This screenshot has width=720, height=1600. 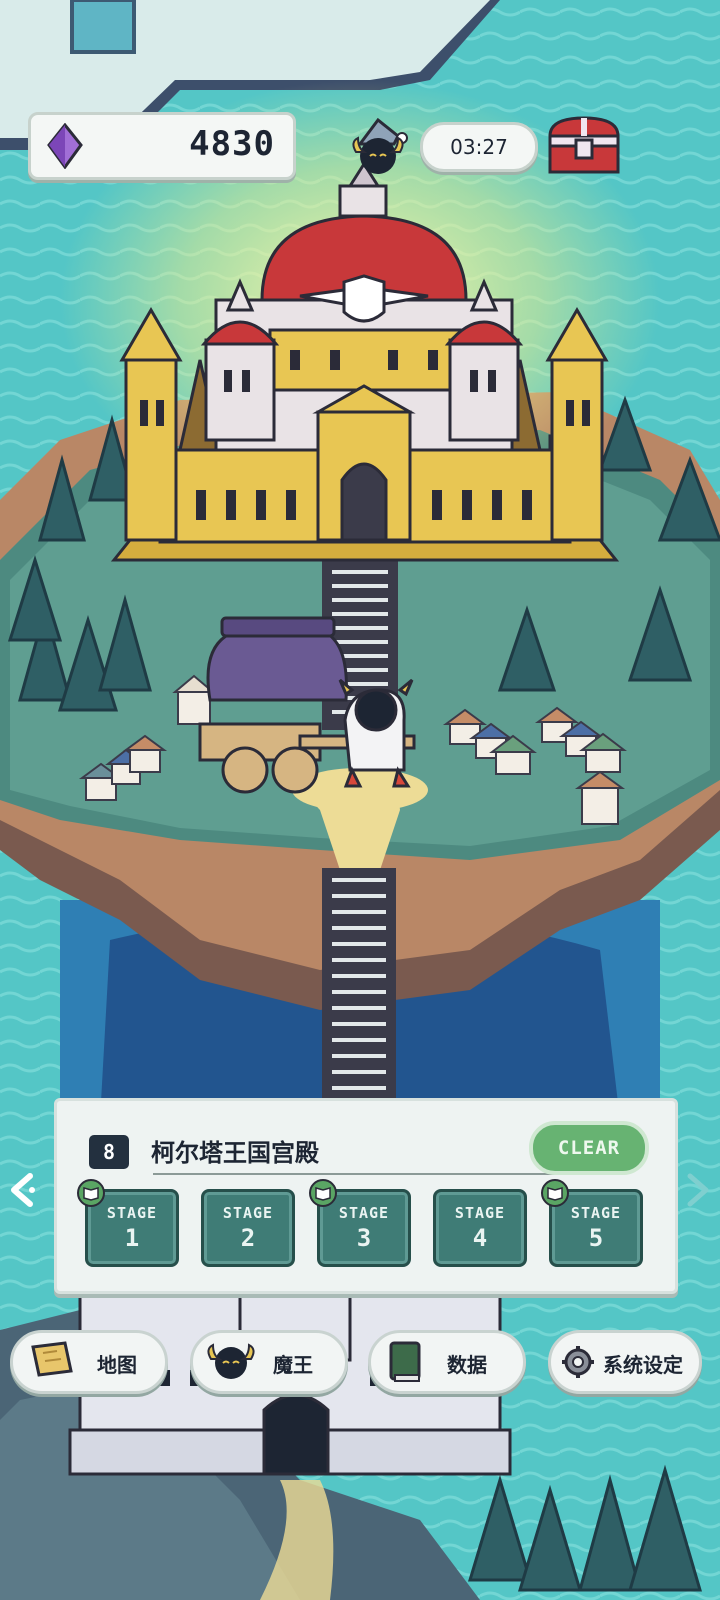 What do you see at coordinates (480, 1228) in the screenshot?
I see `stage-4-button: STAGE 4` at bounding box center [480, 1228].